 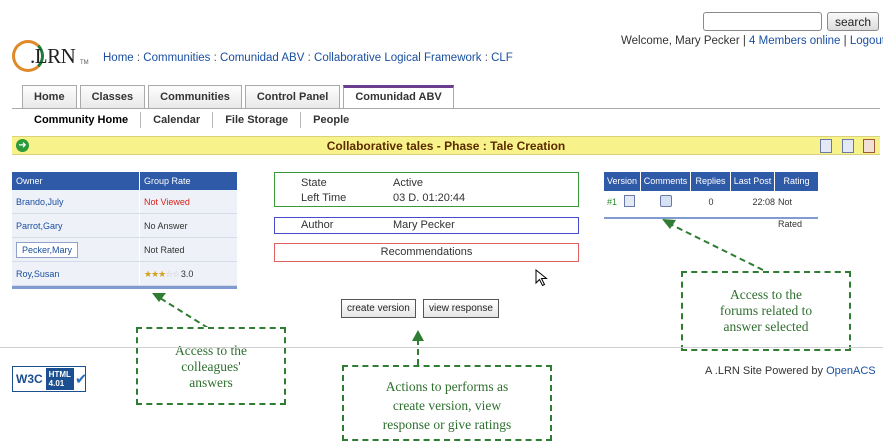 I want to click on annotation-line: answer selected, so click(x=766, y=326).